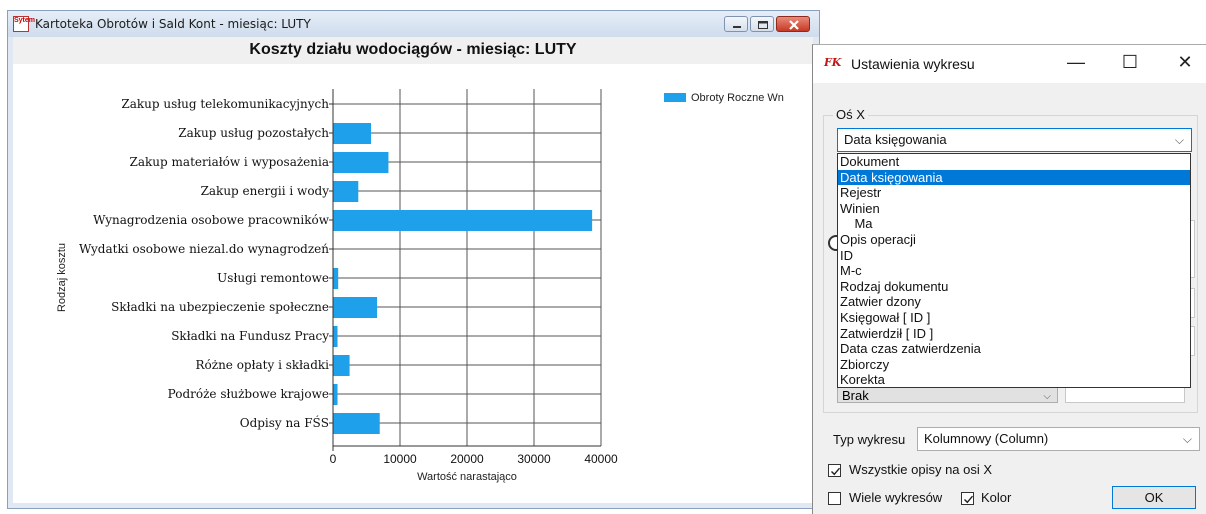  I want to click on close-icon, so click(794, 25).